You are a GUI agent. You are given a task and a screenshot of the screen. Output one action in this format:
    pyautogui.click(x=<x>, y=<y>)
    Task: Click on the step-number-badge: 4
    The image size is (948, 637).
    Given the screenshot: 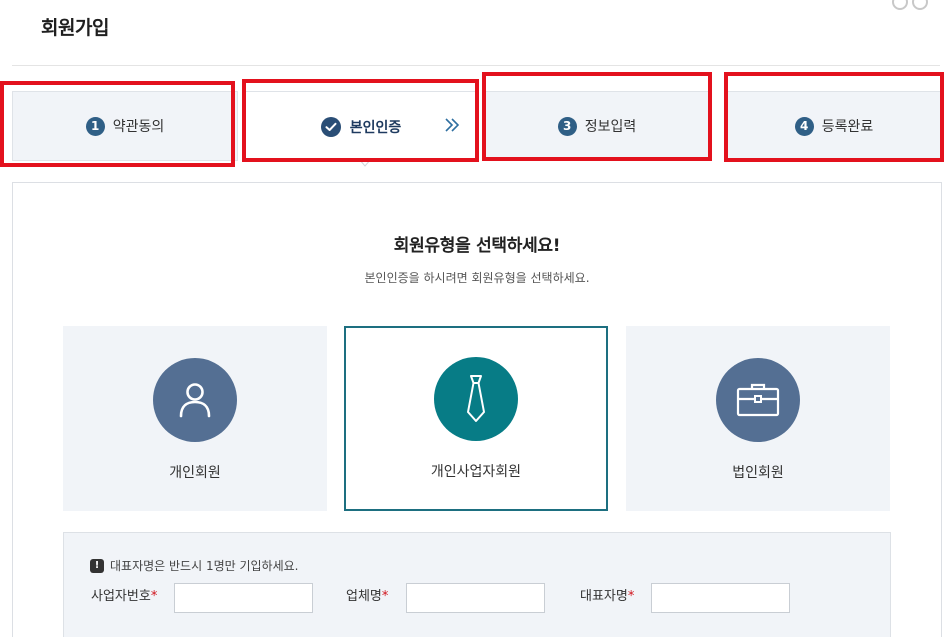 What is the action you would take?
    pyautogui.click(x=804, y=126)
    